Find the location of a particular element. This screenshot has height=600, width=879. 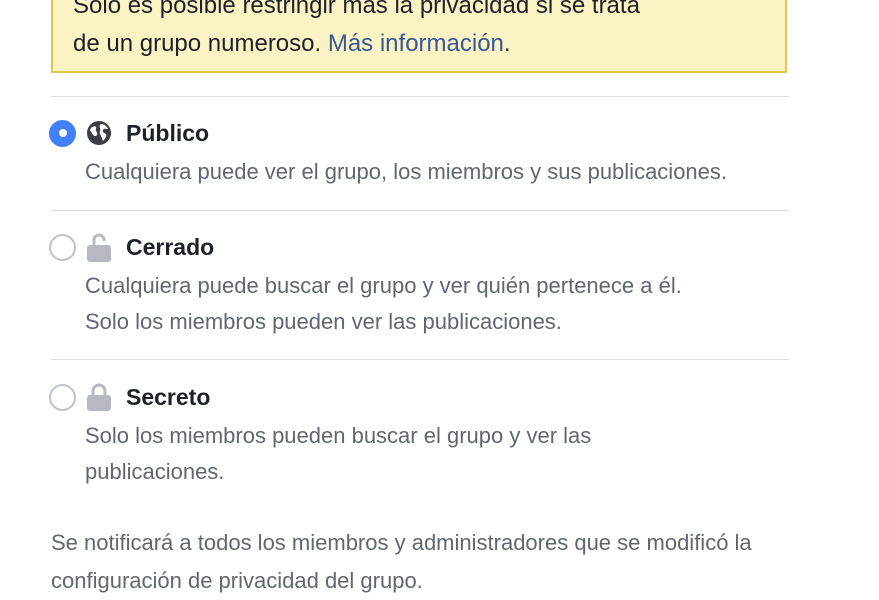

option-description-line: publicaciones. is located at coordinates (155, 471).